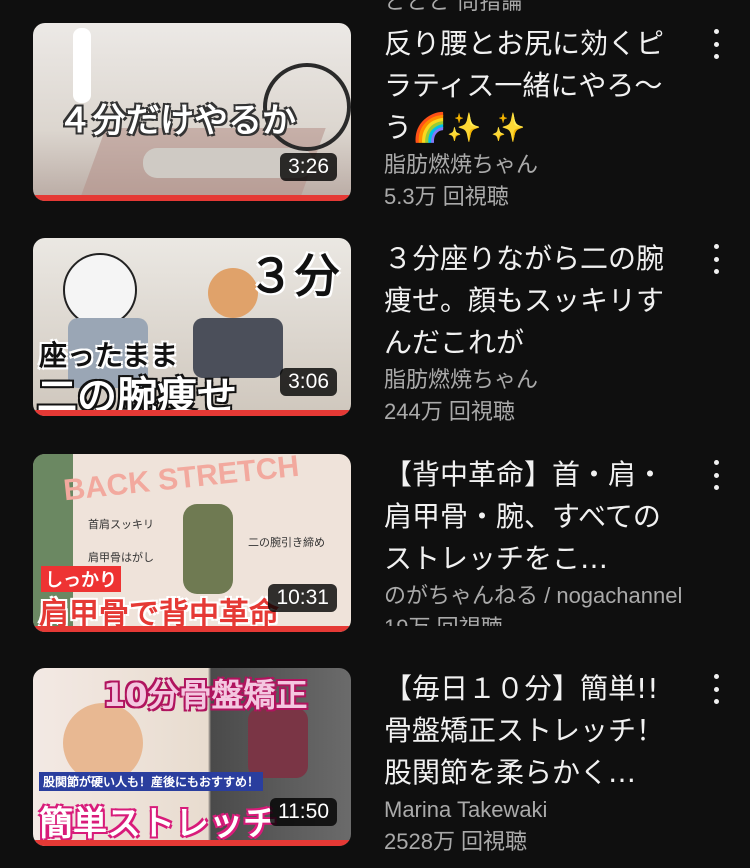  Describe the element at coordinates (137, 394) in the screenshot. I see `thumbnail-caption-bottom: 二の腕痩せ` at that location.